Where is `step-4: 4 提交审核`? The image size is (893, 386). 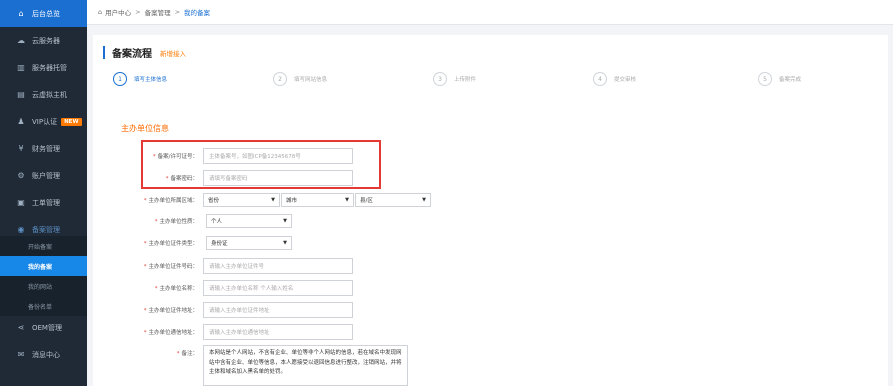 step-4: 4 提交审核 is located at coordinates (614, 79).